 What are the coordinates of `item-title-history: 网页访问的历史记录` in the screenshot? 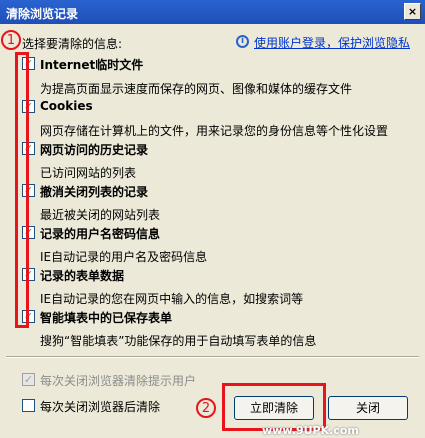 It's located at (94, 149).